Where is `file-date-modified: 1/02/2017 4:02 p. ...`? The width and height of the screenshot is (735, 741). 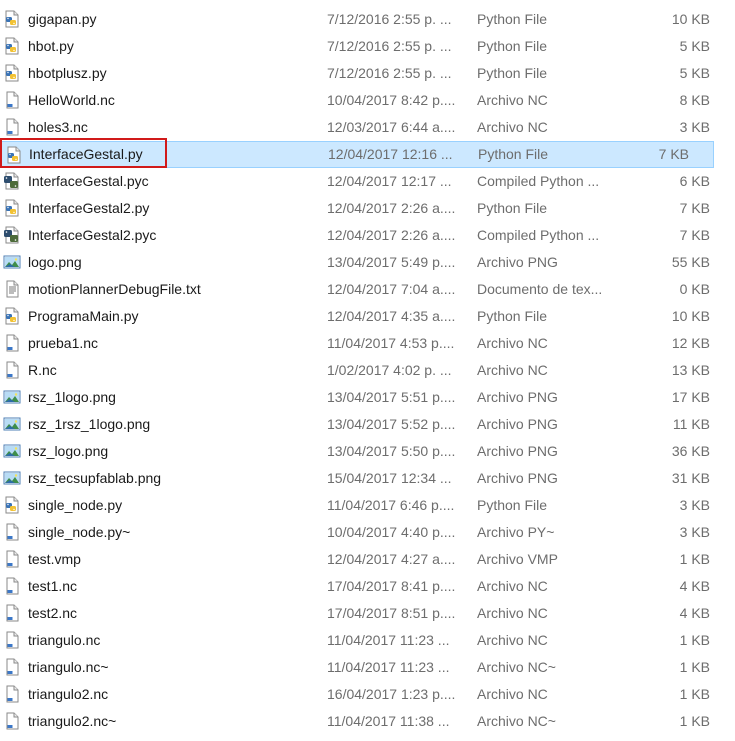
file-date-modified: 1/02/2017 4:02 p. ... is located at coordinates (389, 370).